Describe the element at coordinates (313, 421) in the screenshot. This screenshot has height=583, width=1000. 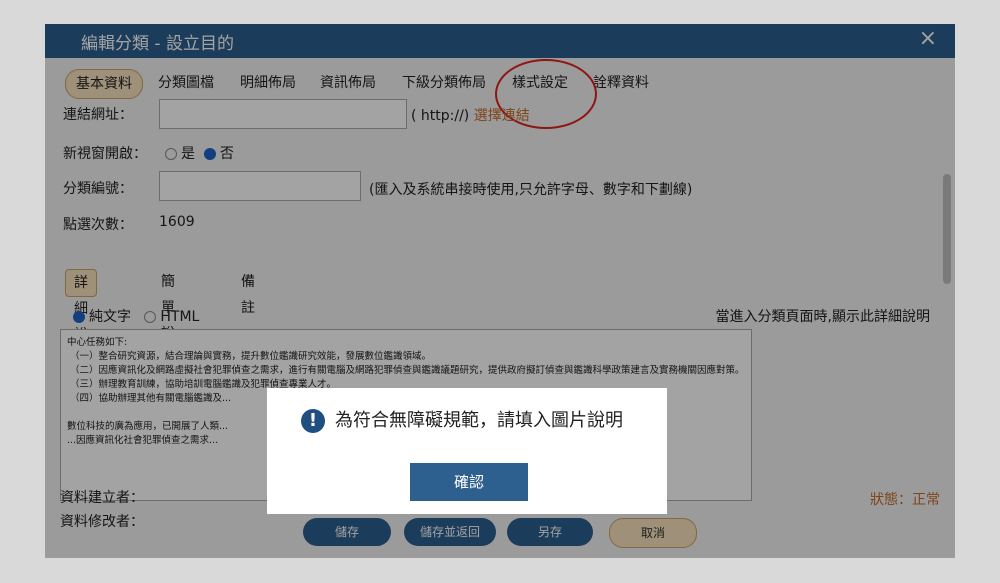
I see `exclamation-icon: !` at that location.